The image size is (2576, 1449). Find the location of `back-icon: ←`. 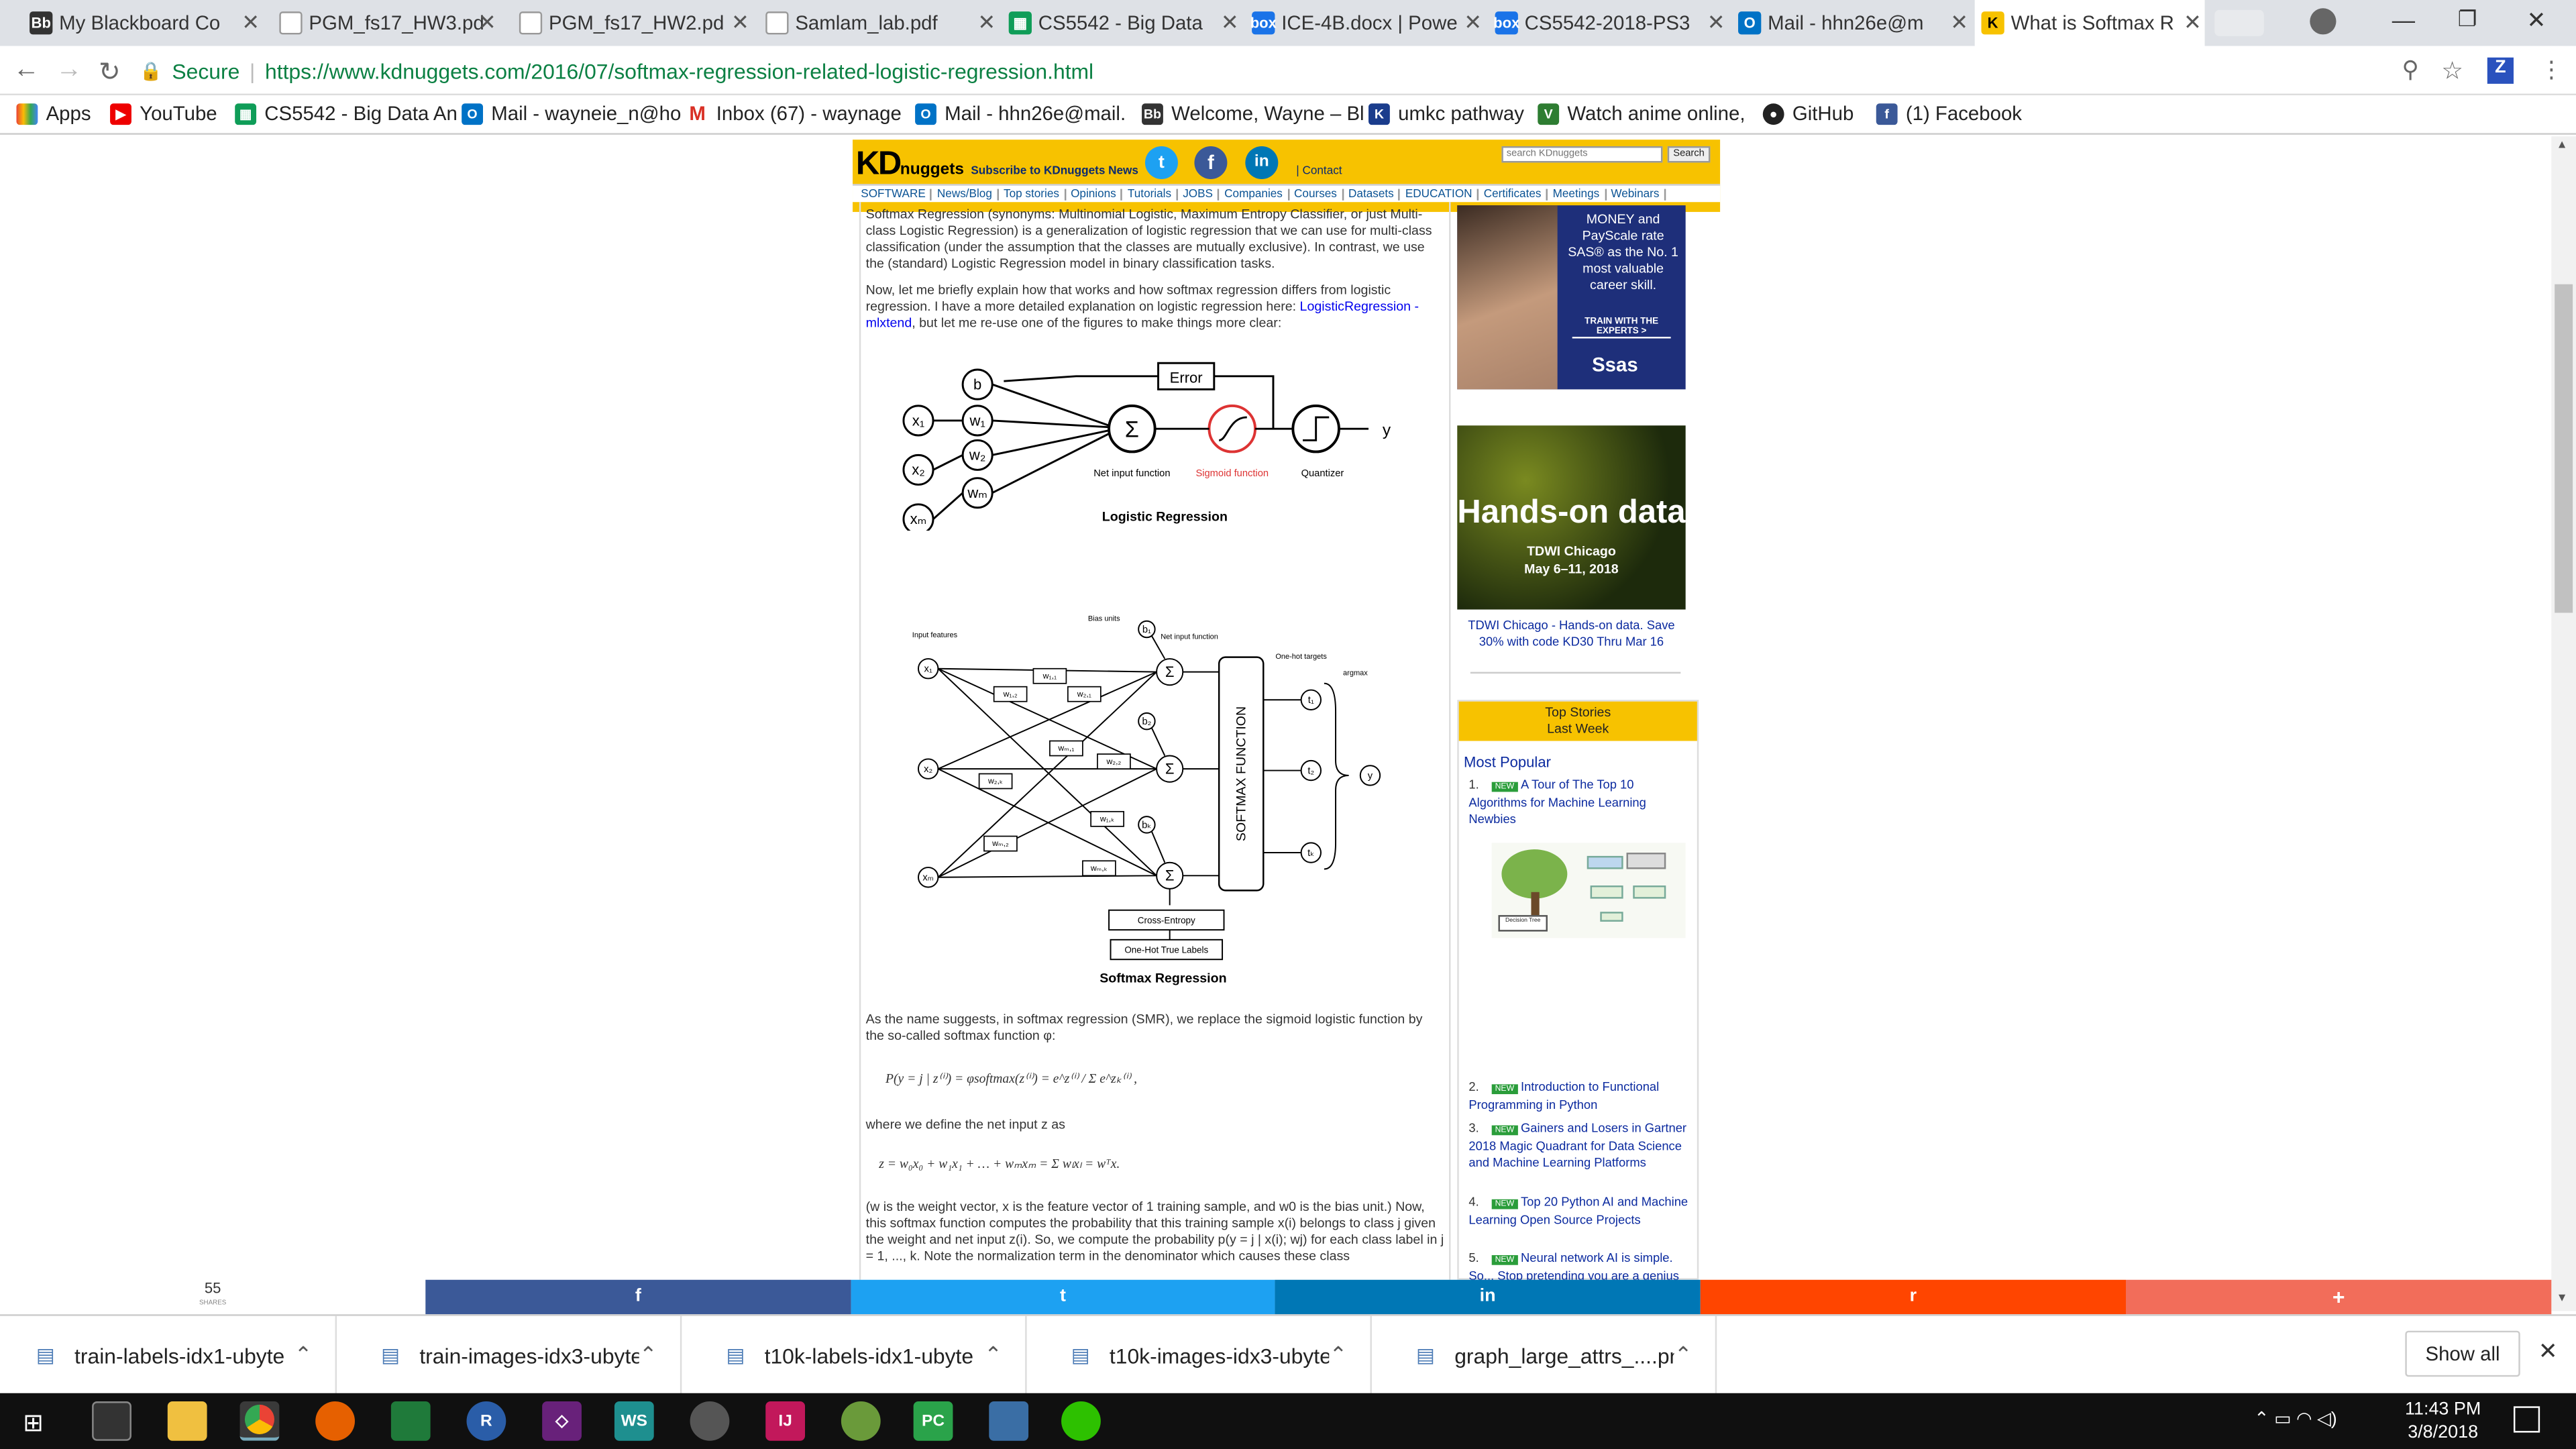

back-icon: ← is located at coordinates (26, 70).